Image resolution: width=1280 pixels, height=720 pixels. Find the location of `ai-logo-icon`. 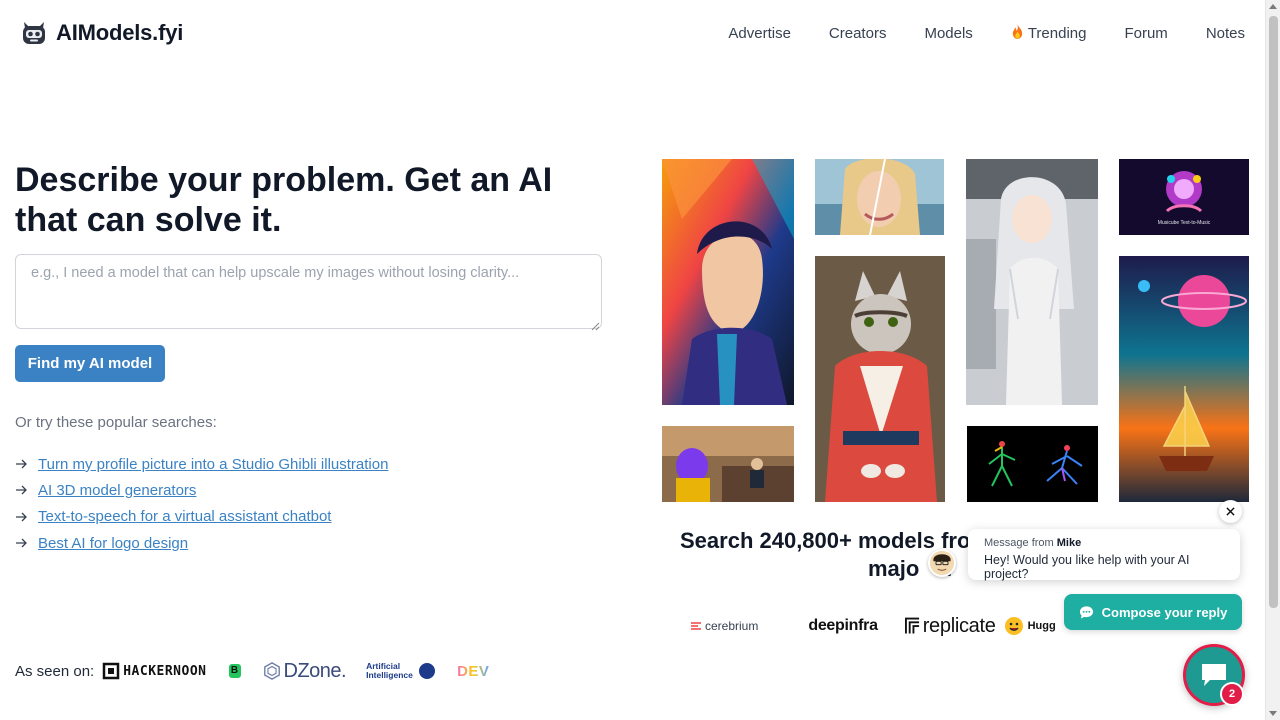

ai-logo-icon is located at coordinates (427, 671).